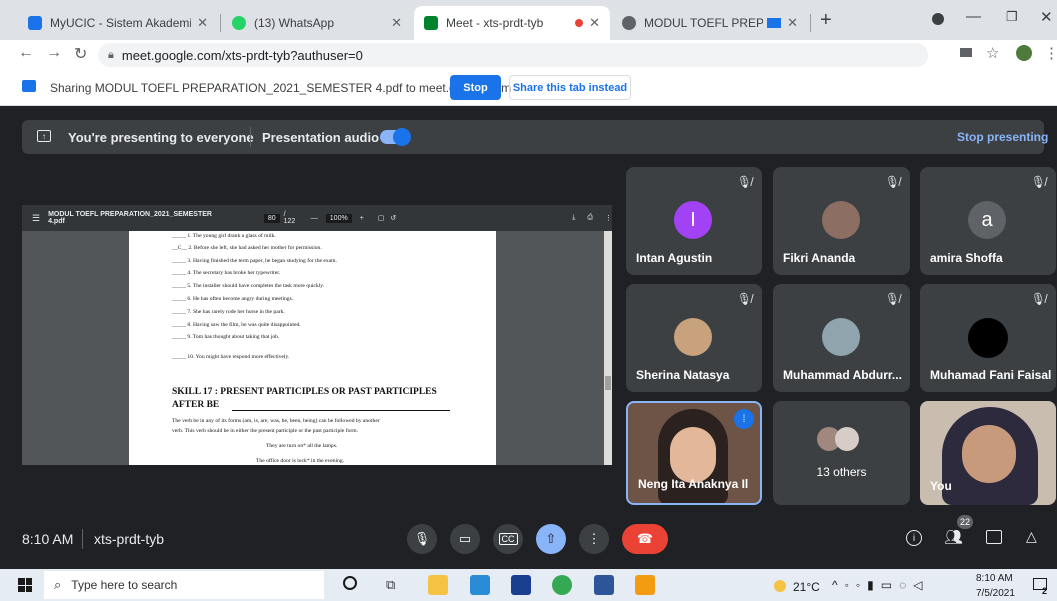  Describe the element at coordinates (118, 23) in the screenshot. I see `tab-myucic: MyUCIC - Sistem Akademik Univ ✕` at that location.